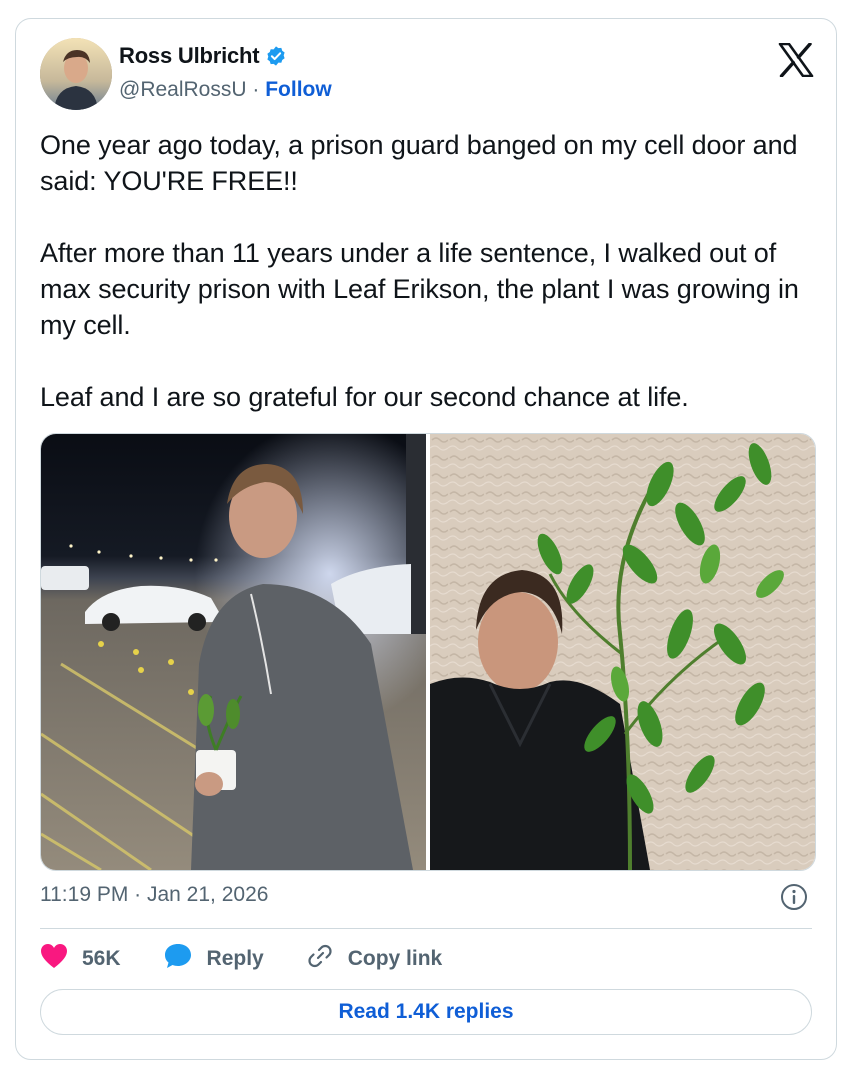 The height and width of the screenshot is (1074, 852). Describe the element at coordinates (796, 60) in the screenshot. I see `x-logo-icon` at that location.